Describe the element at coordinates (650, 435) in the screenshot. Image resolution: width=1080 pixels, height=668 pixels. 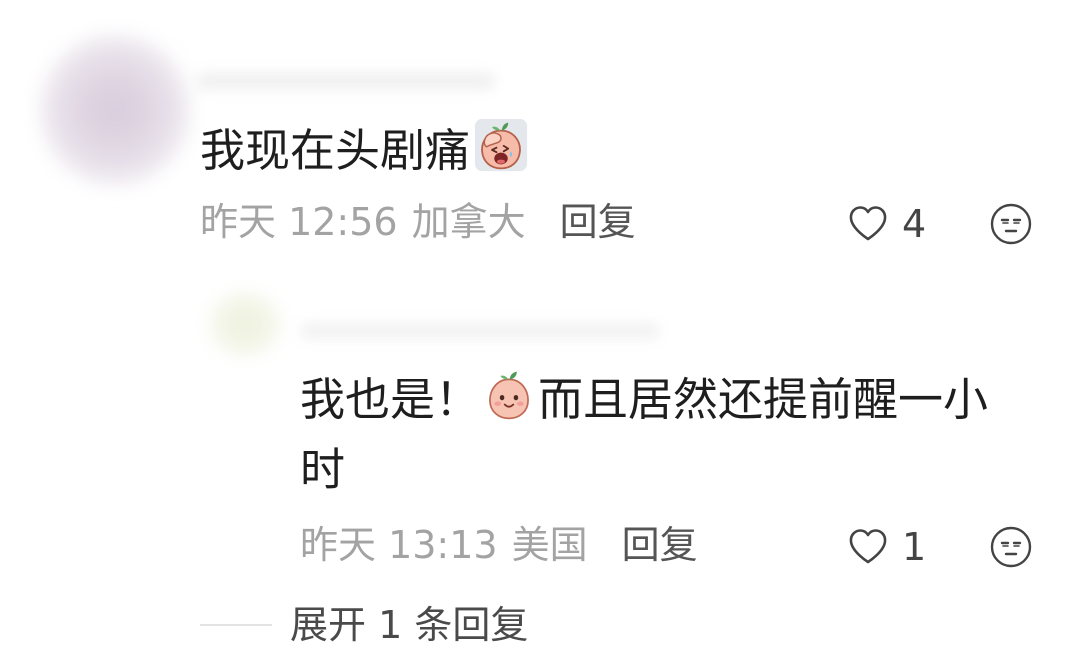
I see `reply-body: 我也是！ 而且居然还提前醒一小时` at that location.